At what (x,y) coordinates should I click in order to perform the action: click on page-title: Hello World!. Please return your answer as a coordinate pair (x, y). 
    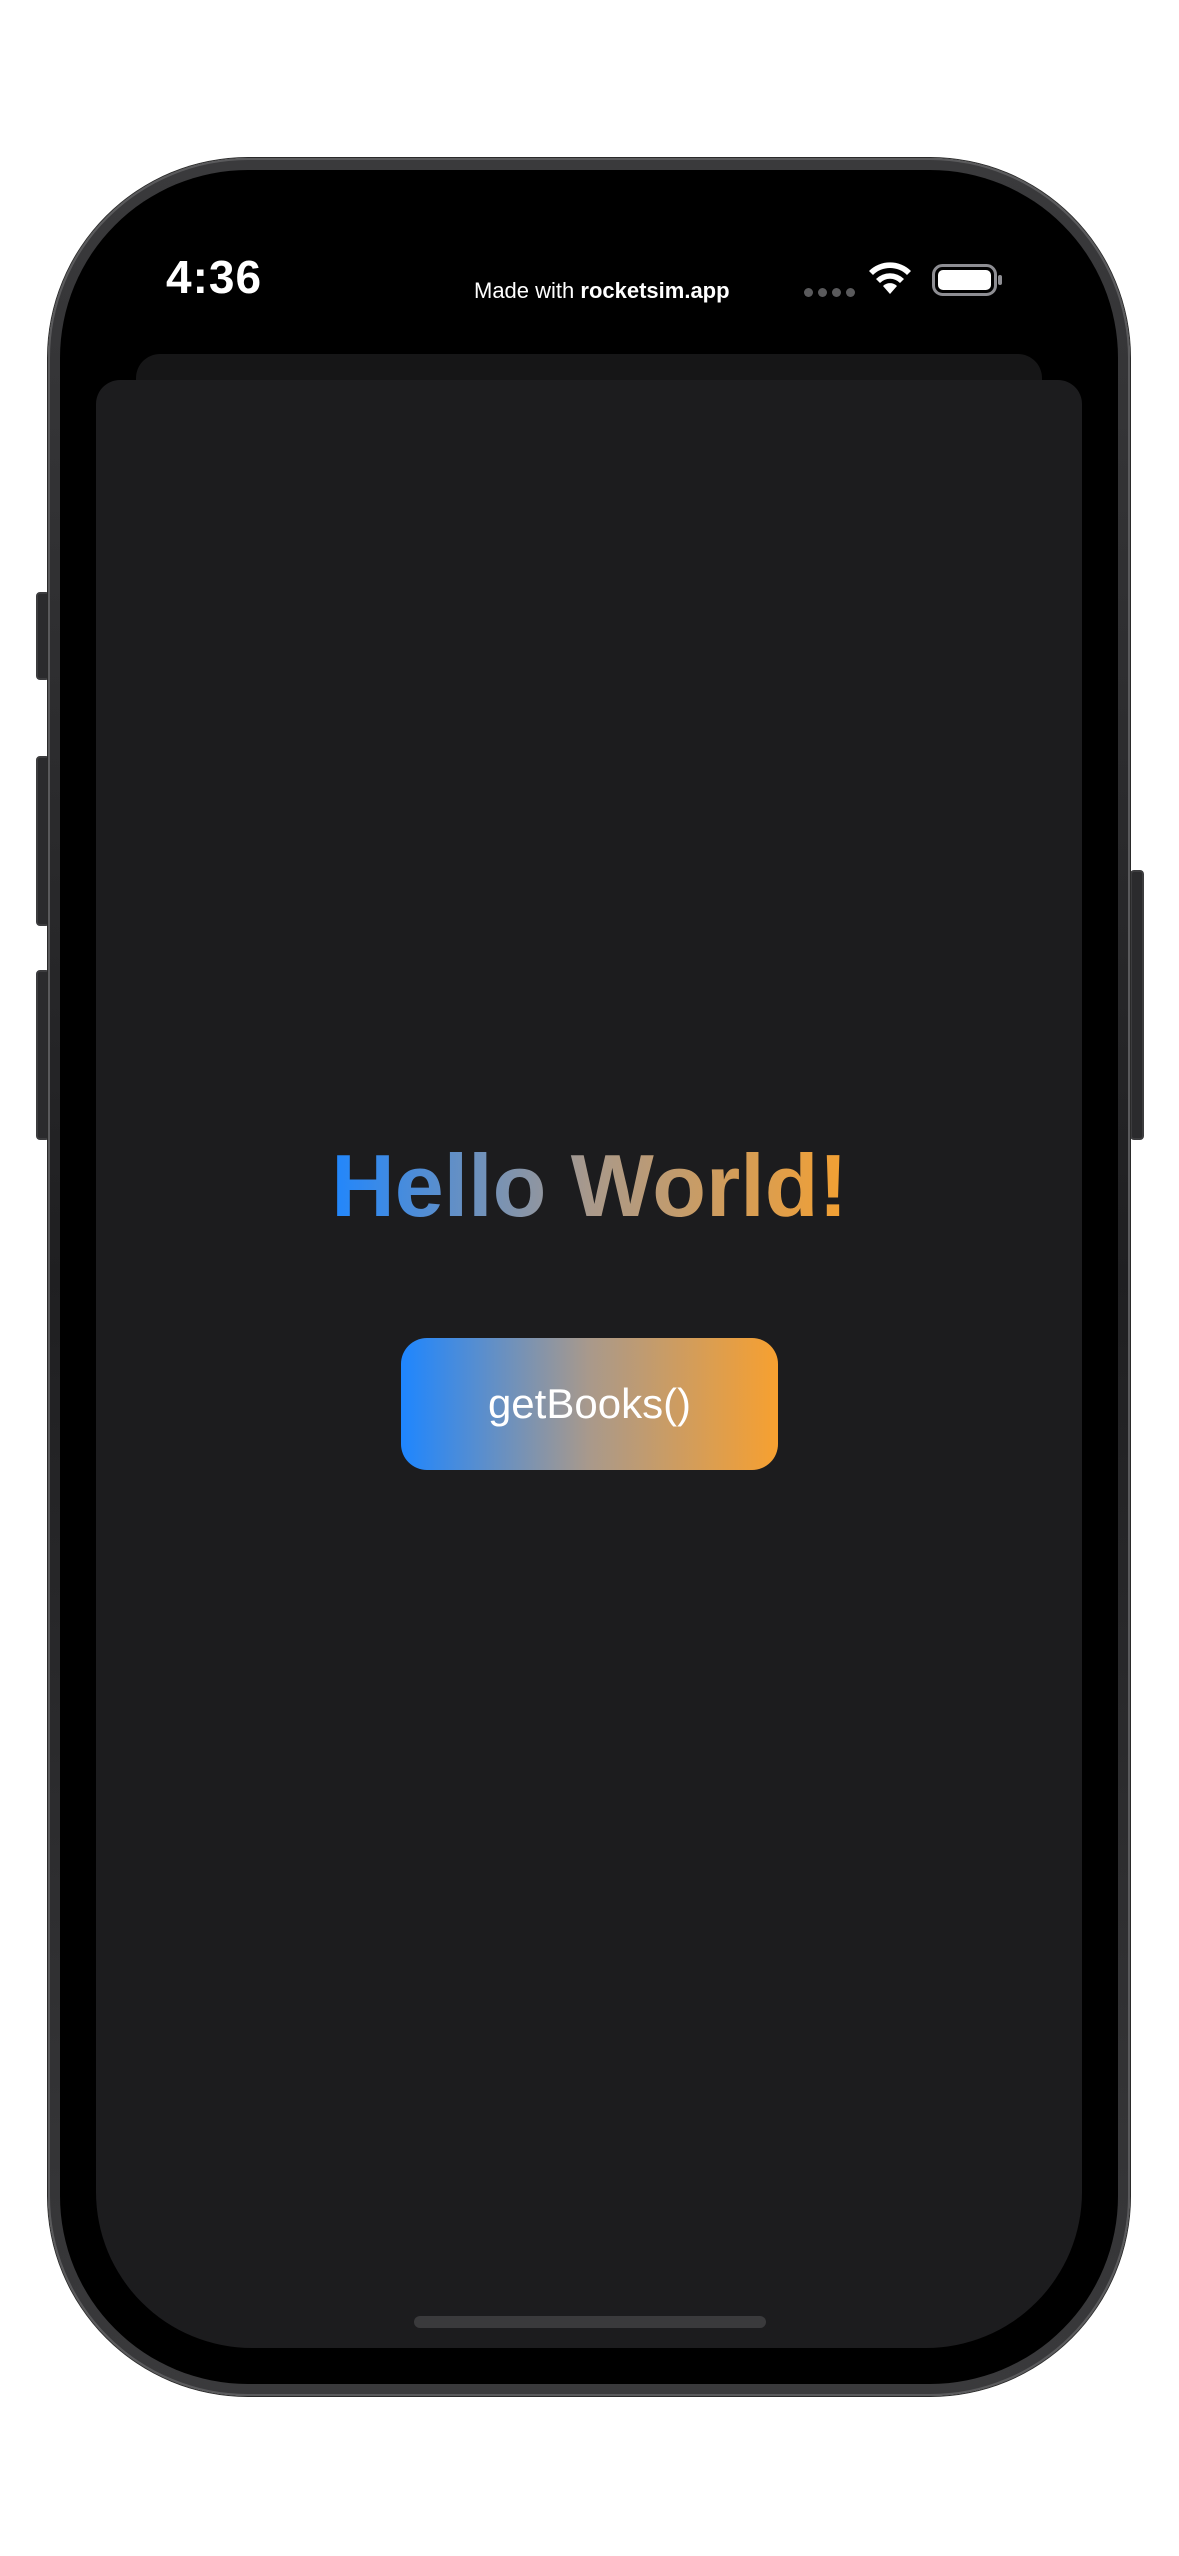
    Looking at the image, I should click on (589, 1186).